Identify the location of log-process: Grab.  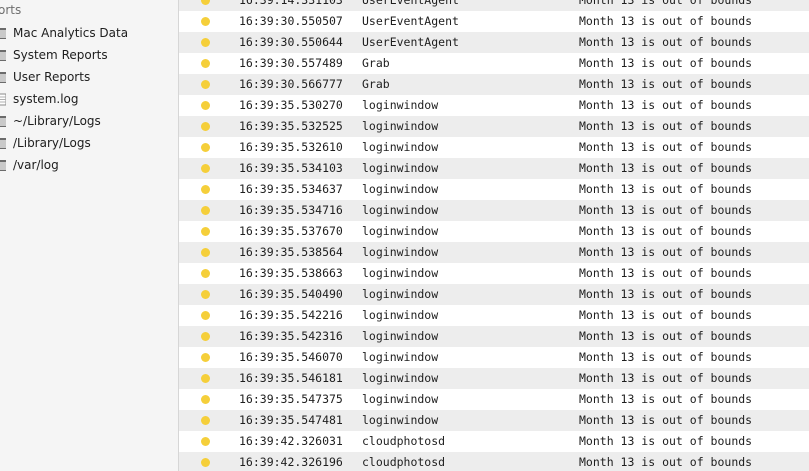
(376, 63).